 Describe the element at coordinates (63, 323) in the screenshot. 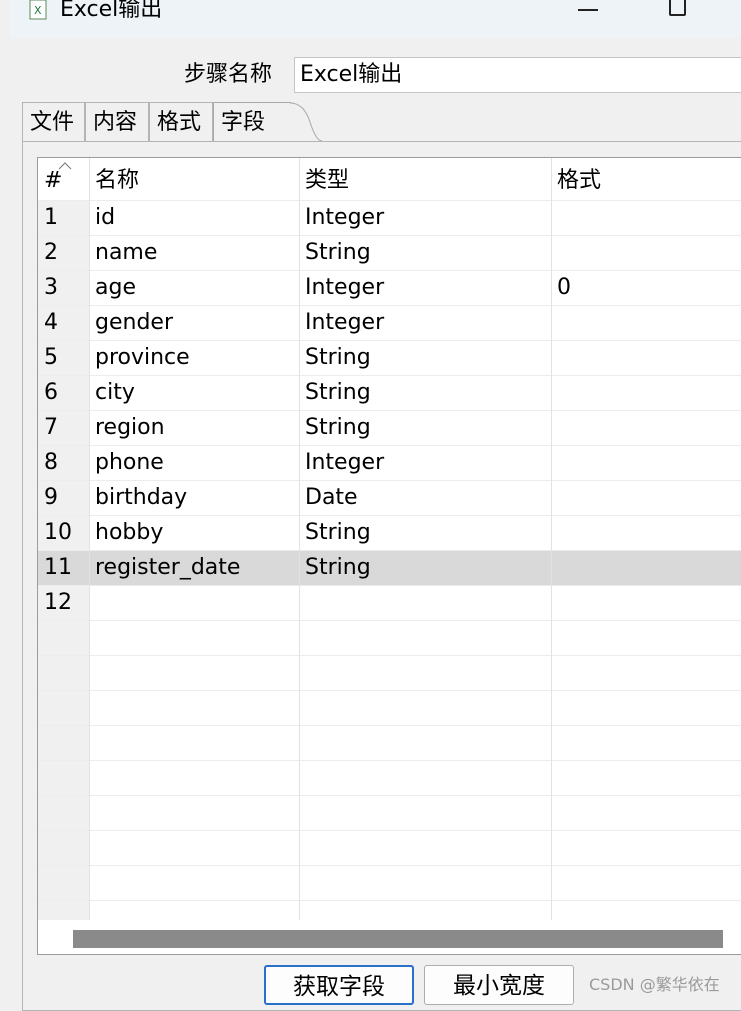

I see `cell-num: 4` at that location.